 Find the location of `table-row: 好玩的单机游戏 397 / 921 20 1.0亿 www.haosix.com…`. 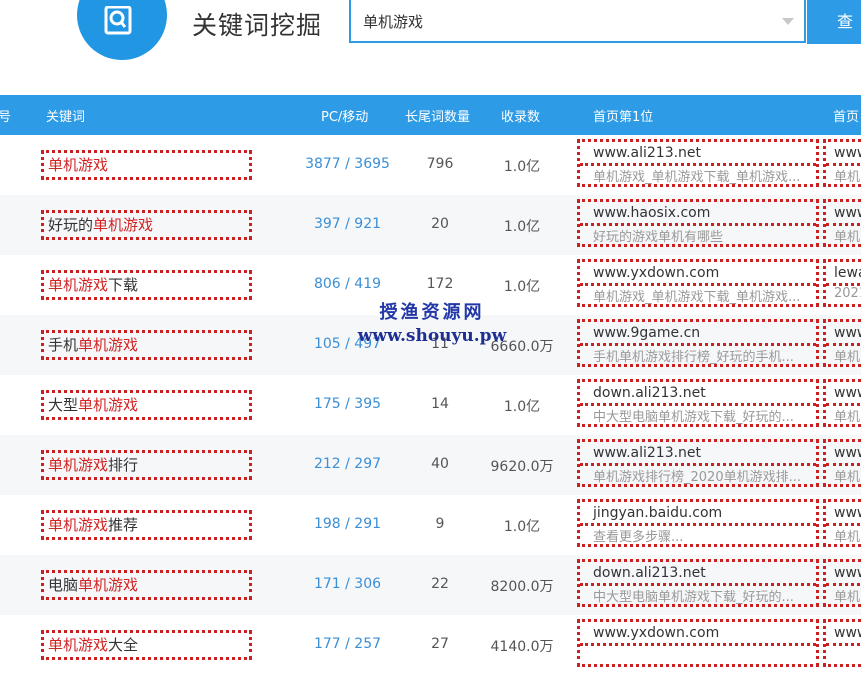

table-row: 好玩的单机游戏 397 / 921 20 1.0亿 www.haosix.com… is located at coordinates (430, 225).